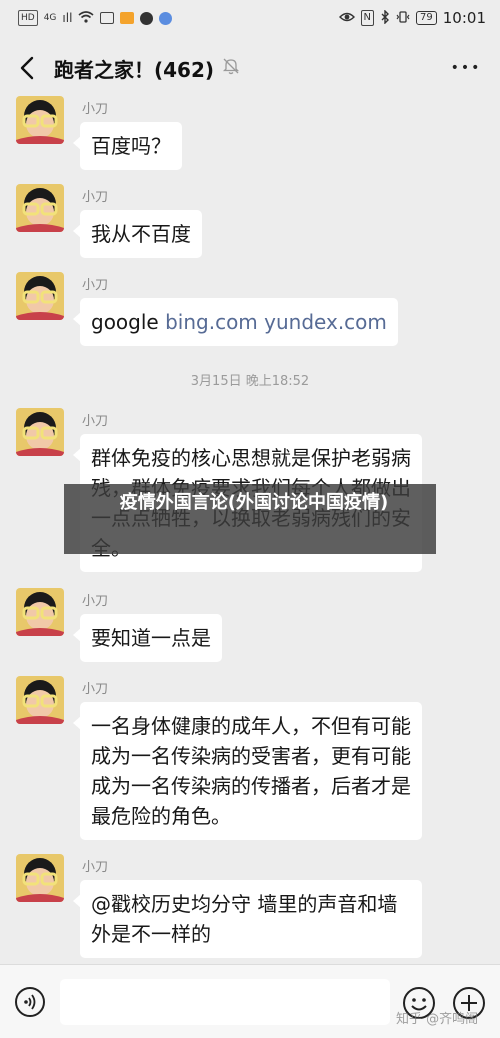 The width and height of the screenshot is (500, 1038). I want to click on status-time: 10:01, so click(464, 18).